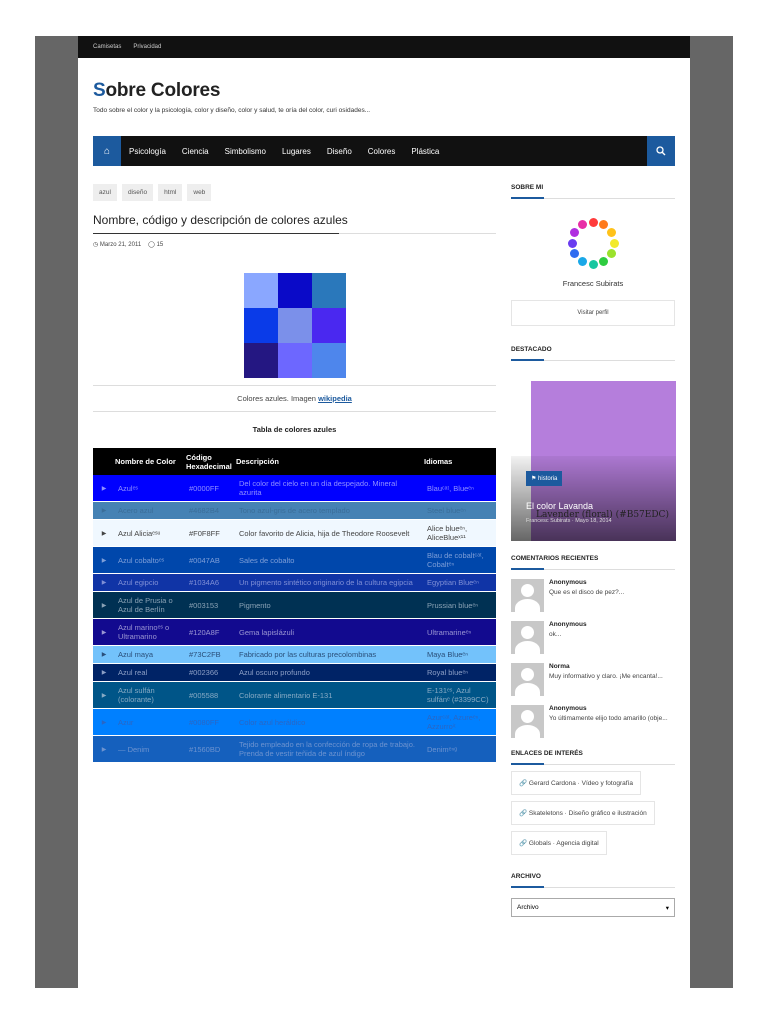 The width and height of the screenshot is (768, 1024). Describe the element at coordinates (276, 398) in the screenshot. I see `caption-text: Colores azules. Imagen` at that location.